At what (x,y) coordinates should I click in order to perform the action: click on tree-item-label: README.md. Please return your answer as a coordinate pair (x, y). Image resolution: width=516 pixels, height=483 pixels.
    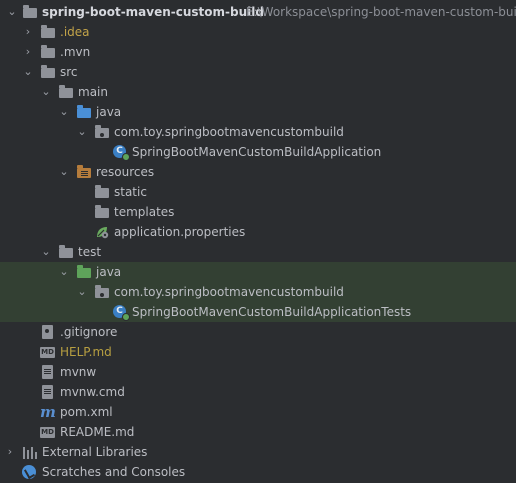
    Looking at the image, I should click on (97, 432).